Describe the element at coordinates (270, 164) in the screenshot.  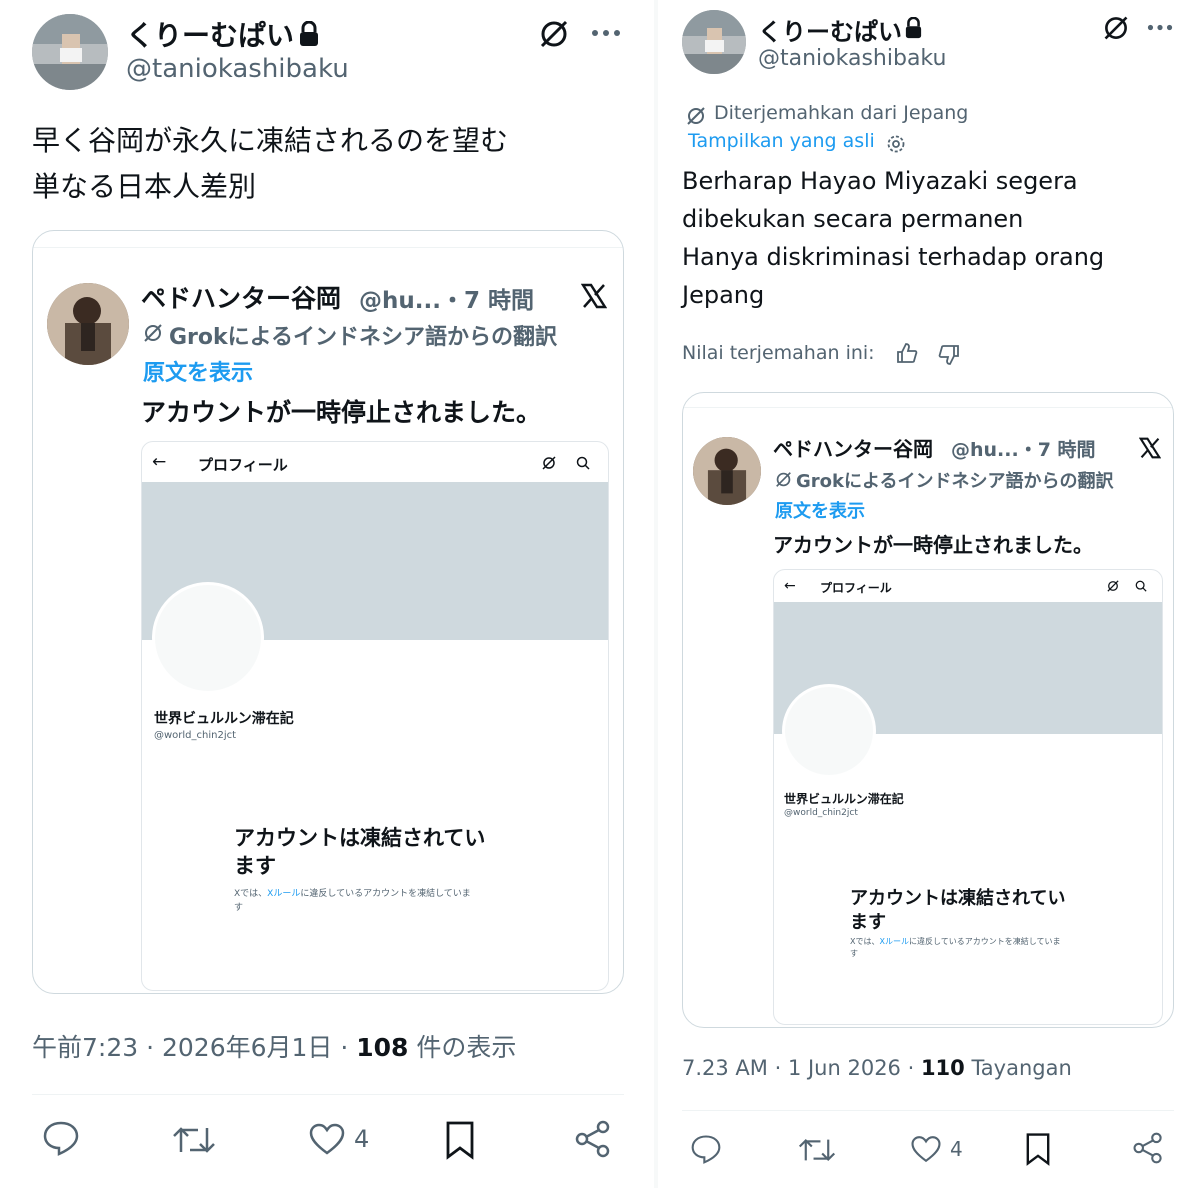
I see `tweet-text: 早く谷岡が永久に凍結されるのを望む 単なる日本人差別` at that location.